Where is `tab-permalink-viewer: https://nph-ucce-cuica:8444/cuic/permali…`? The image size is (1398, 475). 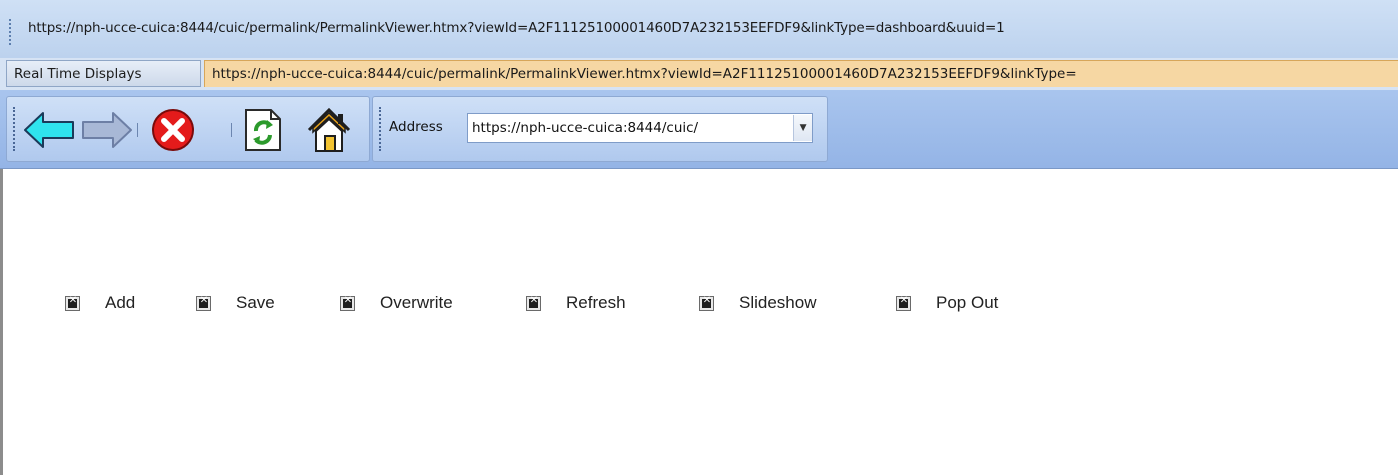 tab-permalink-viewer: https://nph-ucce-cuica:8444/cuic/permali… is located at coordinates (801, 73).